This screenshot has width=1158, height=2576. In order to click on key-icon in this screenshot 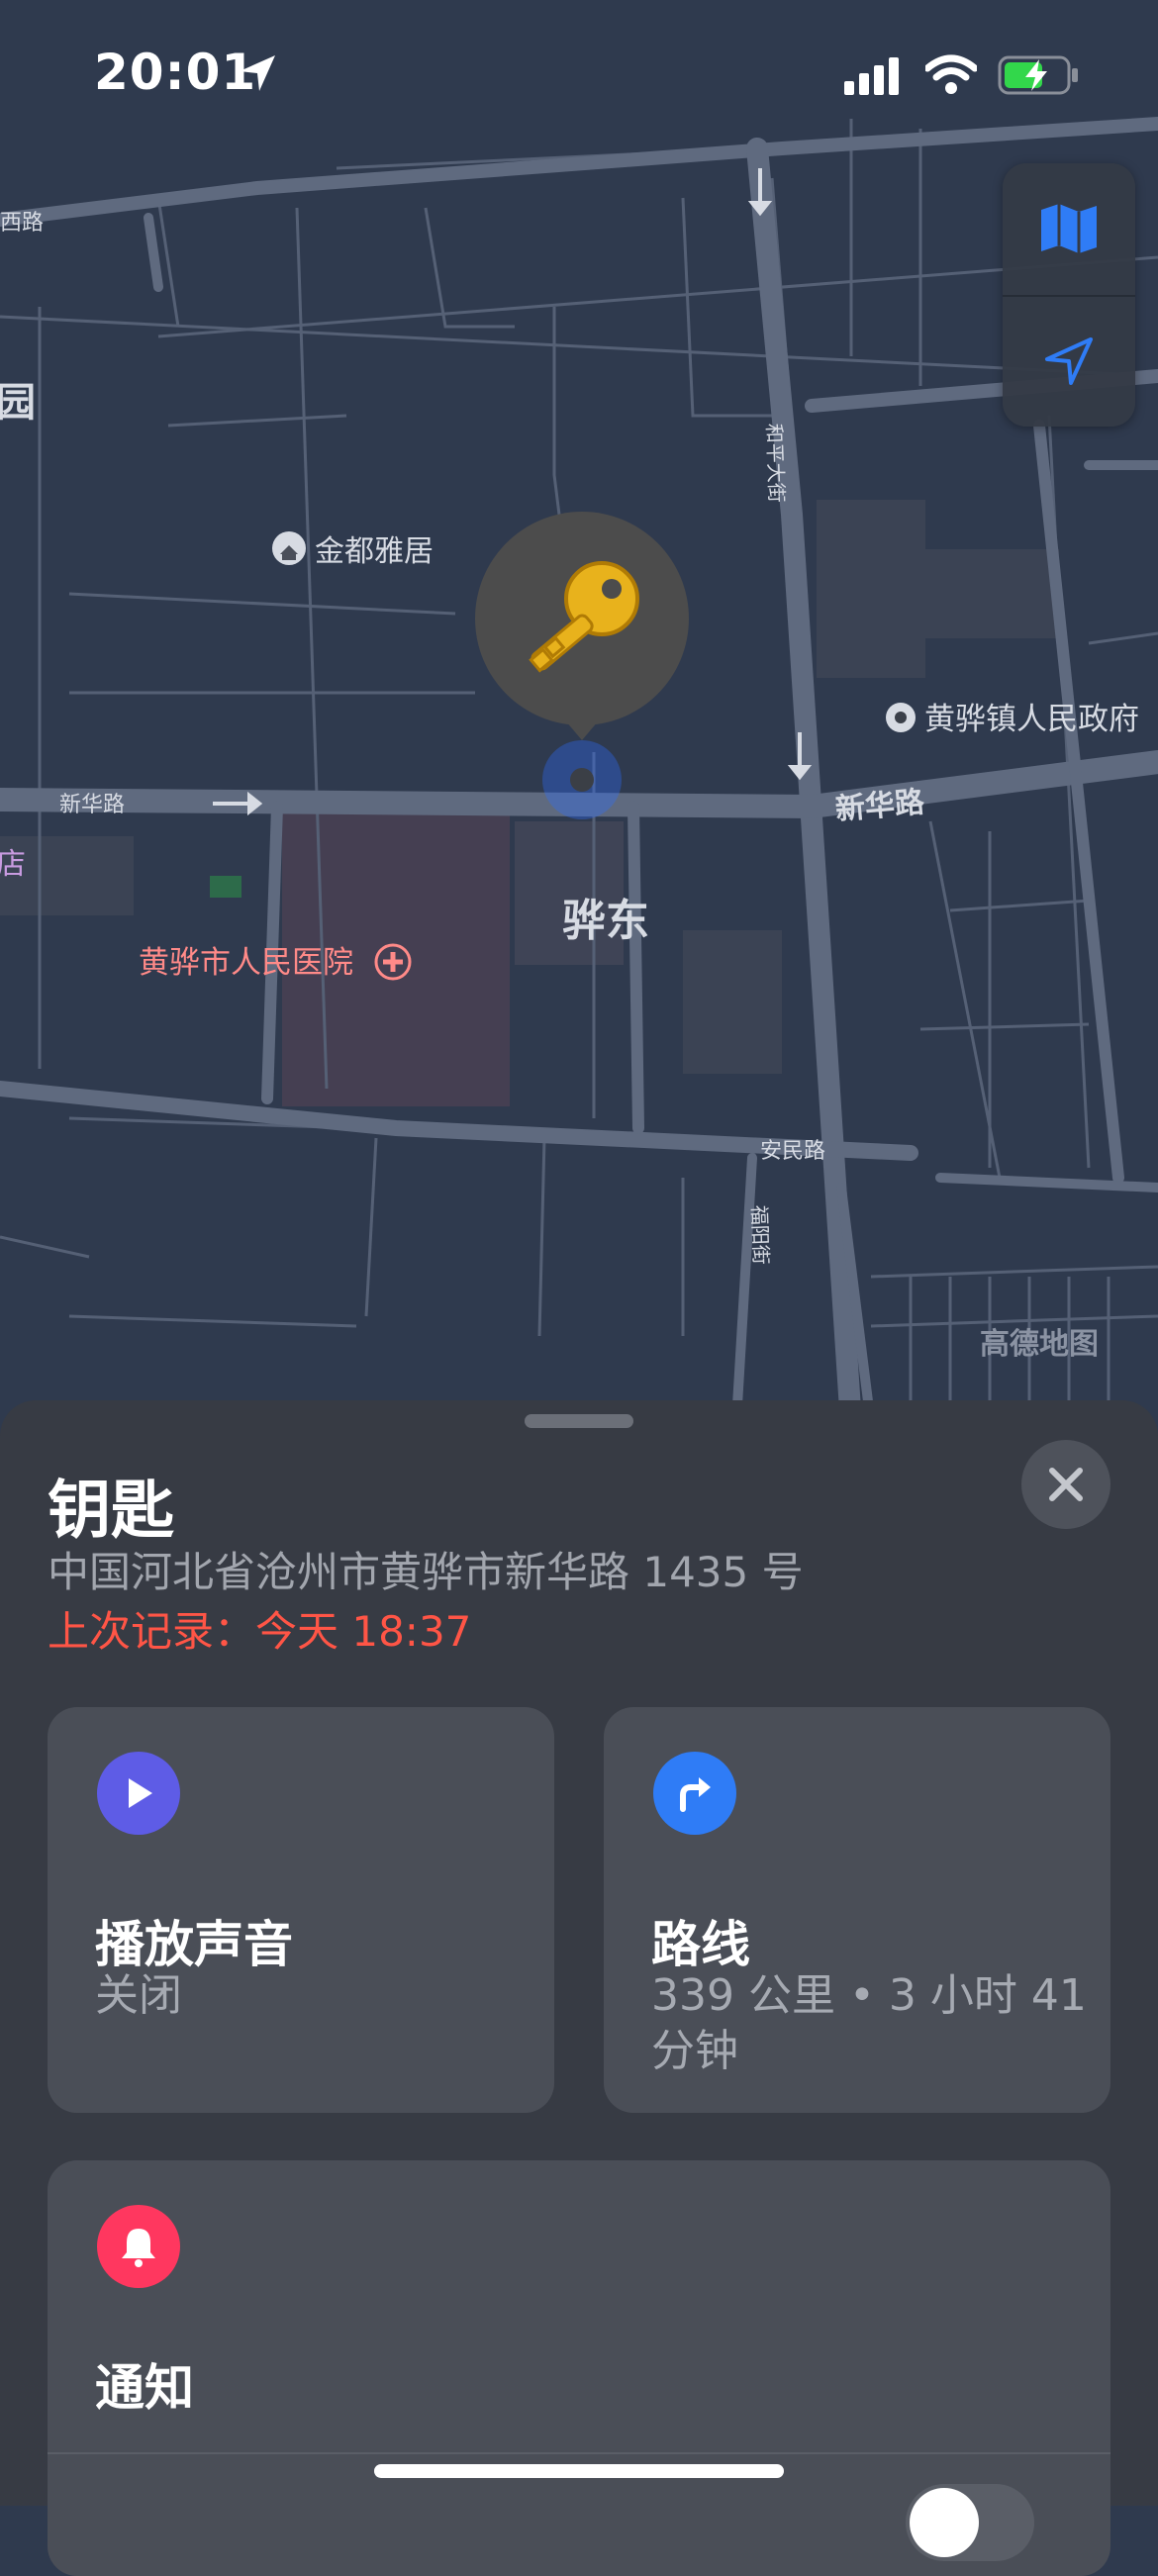, I will do `click(584, 617)`.